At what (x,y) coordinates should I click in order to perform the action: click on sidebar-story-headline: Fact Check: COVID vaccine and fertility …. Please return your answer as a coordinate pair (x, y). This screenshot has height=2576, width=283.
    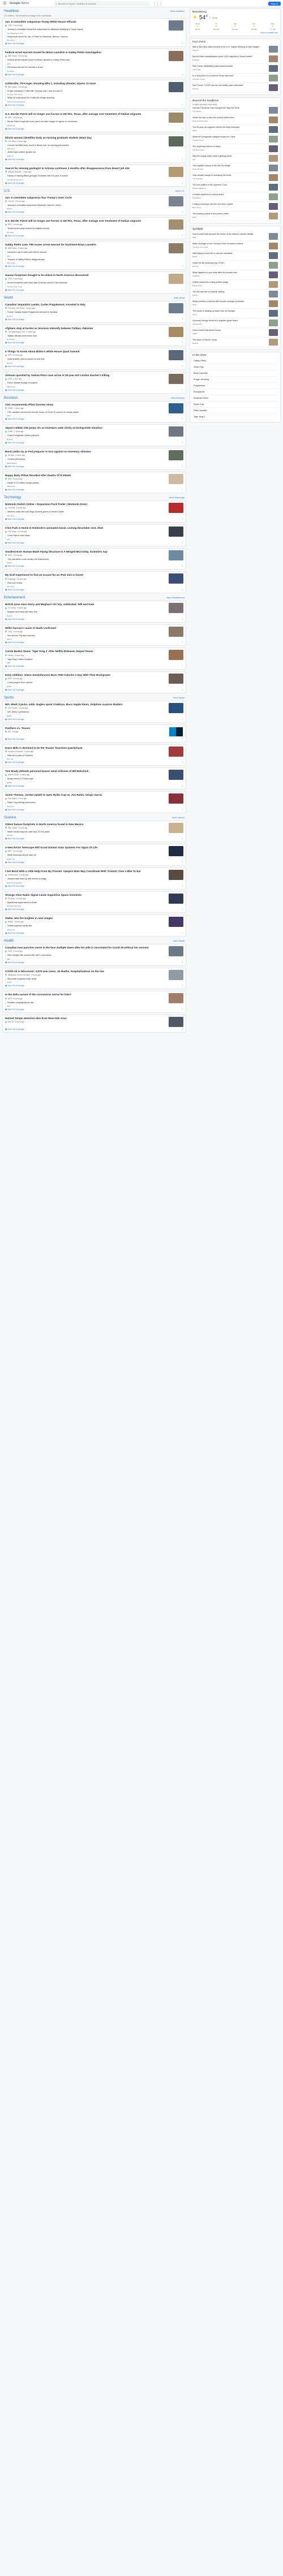
    Looking at the image, I should click on (229, 86).